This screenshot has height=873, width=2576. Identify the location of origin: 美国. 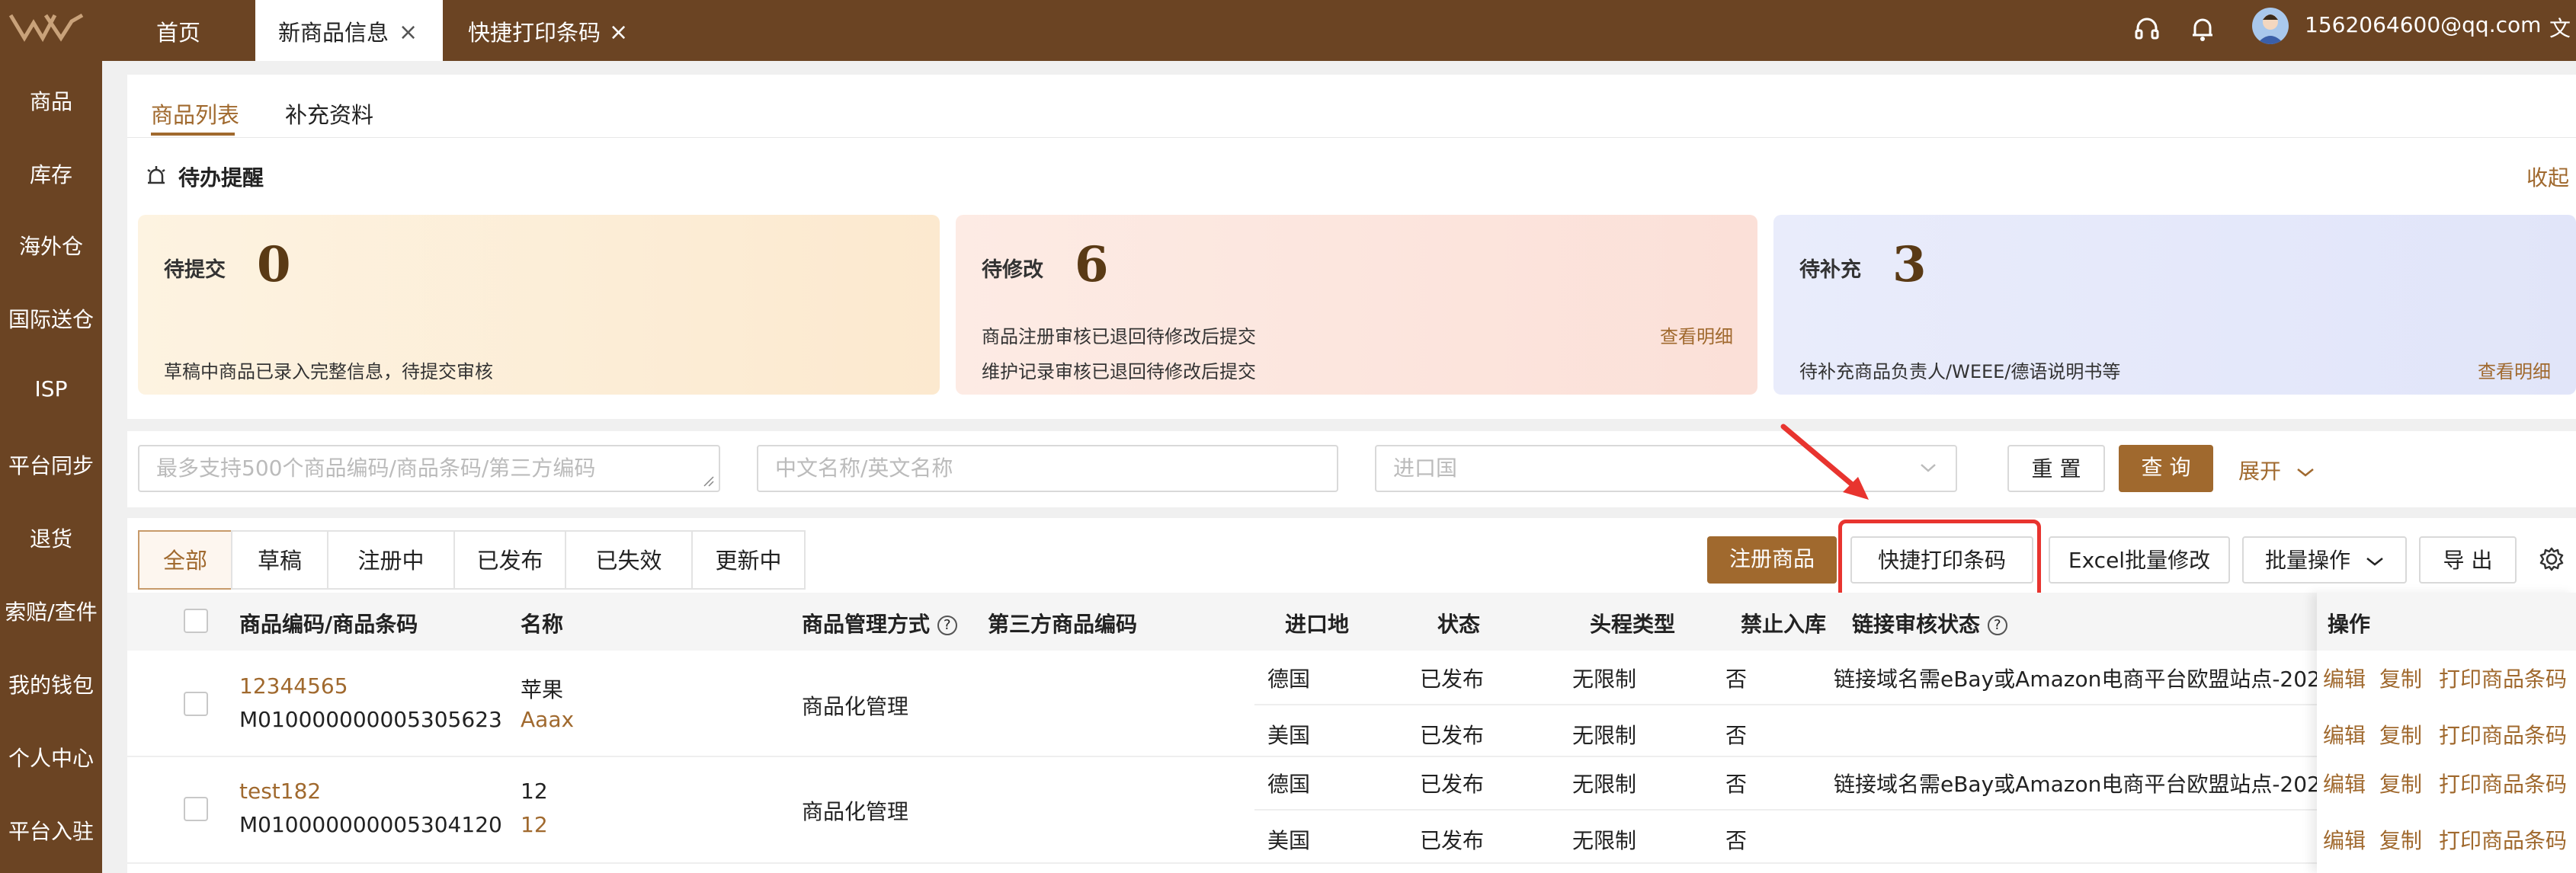
(1289, 736).